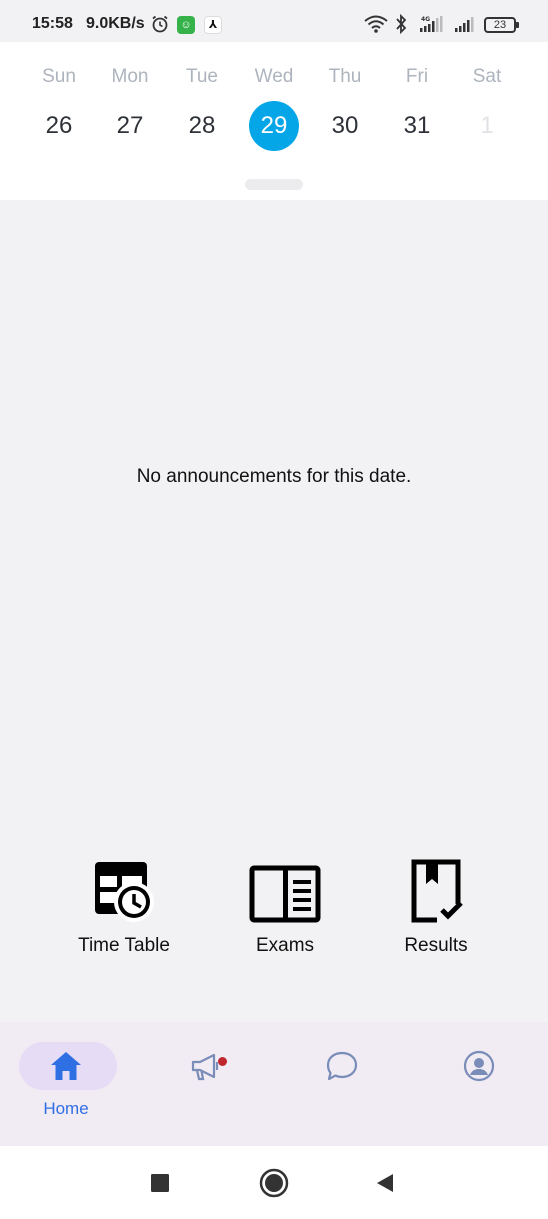 The image size is (548, 1219). I want to click on home-icon, so click(66, 1068).